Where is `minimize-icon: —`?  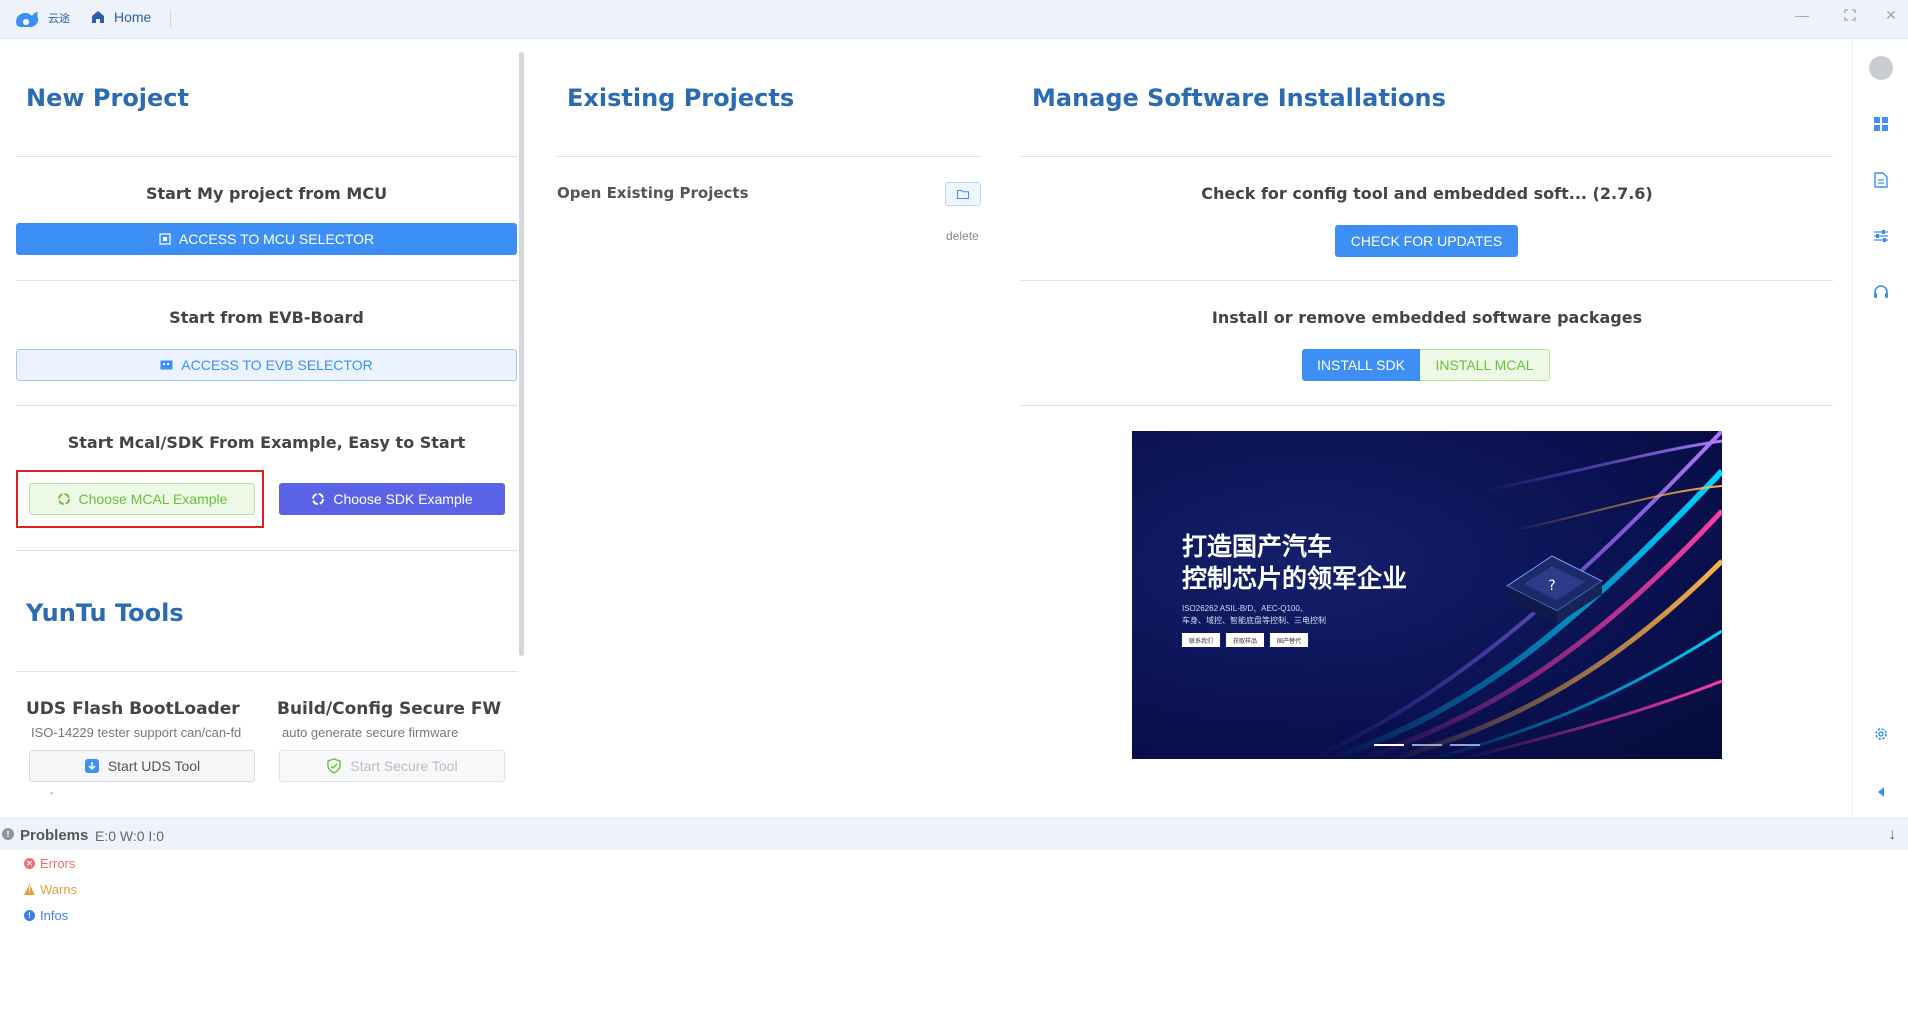 minimize-icon: — is located at coordinates (1802, 15).